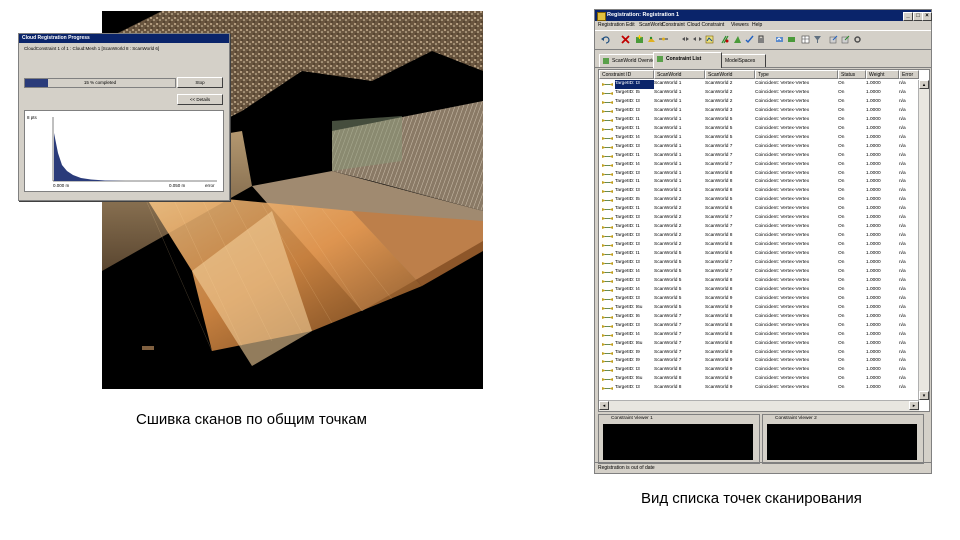 The width and height of the screenshot is (960, 540). Describe the element at coordinates (908, 16) in the screenshot. I see `minimize-icon: _` at that location.